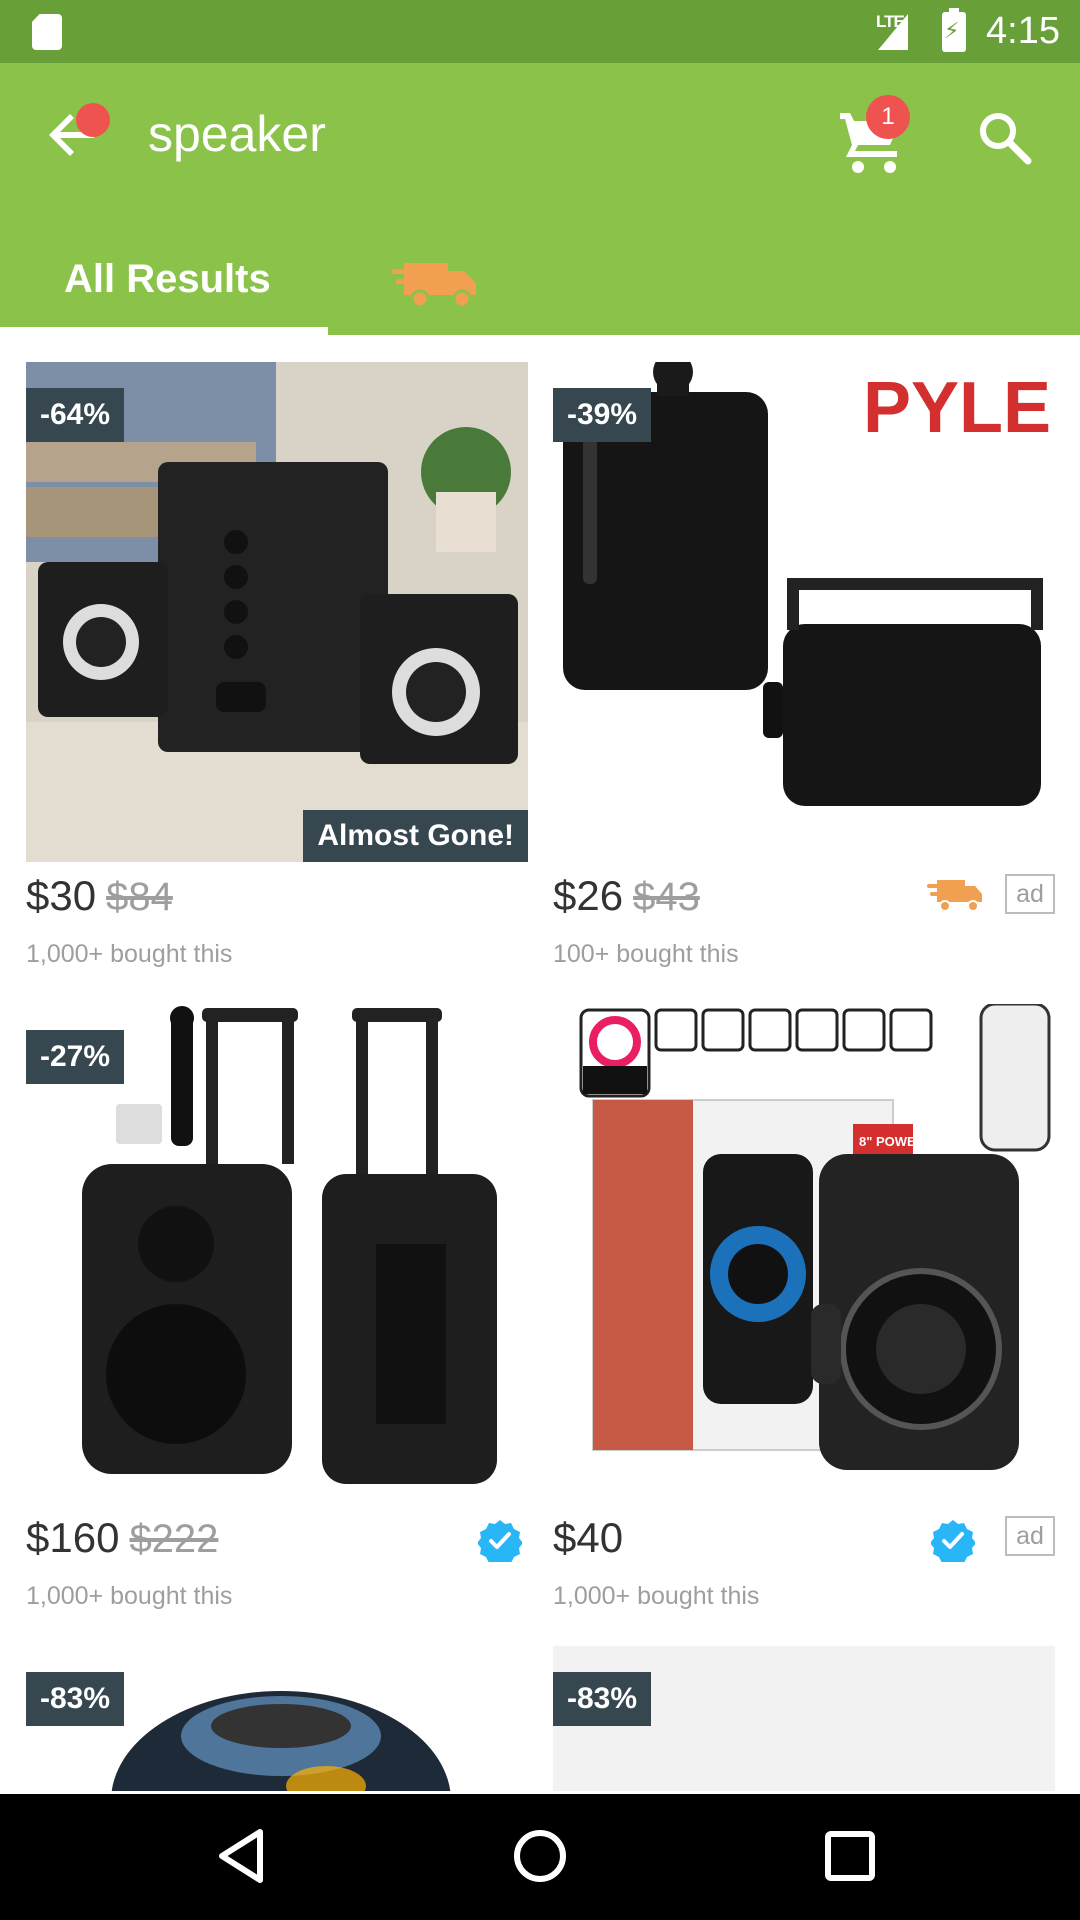 This screenshot has width=1080, height=1920. Describe the element at coordinates (890, 21) in the screenshot. I see `network-type: LTE` at that location.